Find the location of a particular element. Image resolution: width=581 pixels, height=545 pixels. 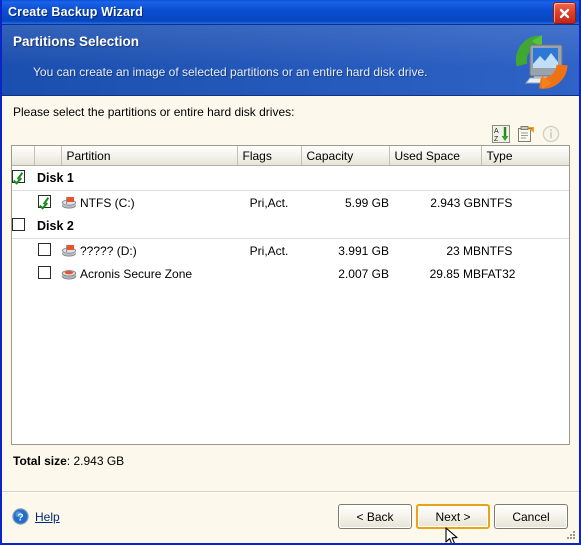

table-row: ????? (D:) Pri,Act. 3.991 GB 23 MB NTFS is located at coordinates (290, 250).